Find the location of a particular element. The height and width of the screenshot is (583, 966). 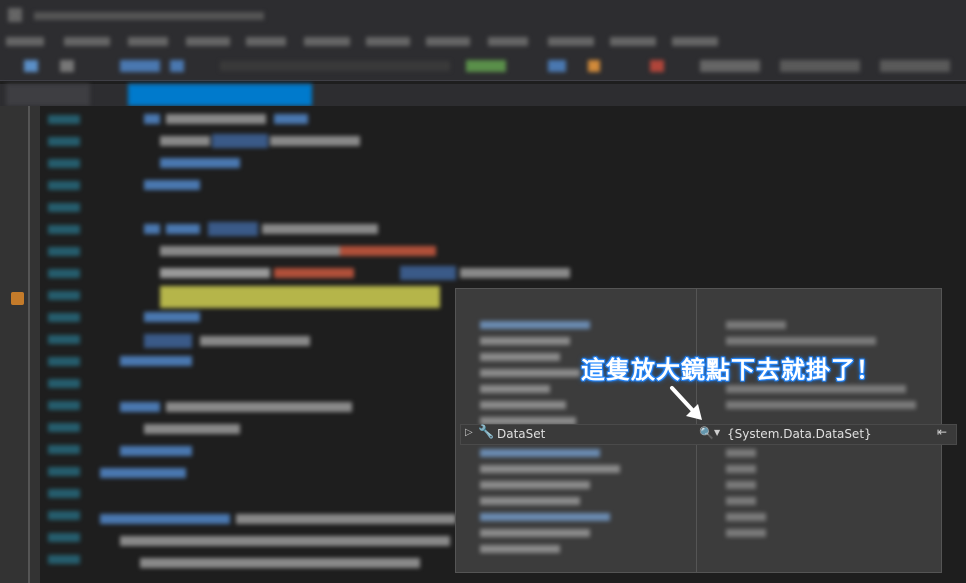

wrench-icon: 🔧 is located at coordinates (486, 432).